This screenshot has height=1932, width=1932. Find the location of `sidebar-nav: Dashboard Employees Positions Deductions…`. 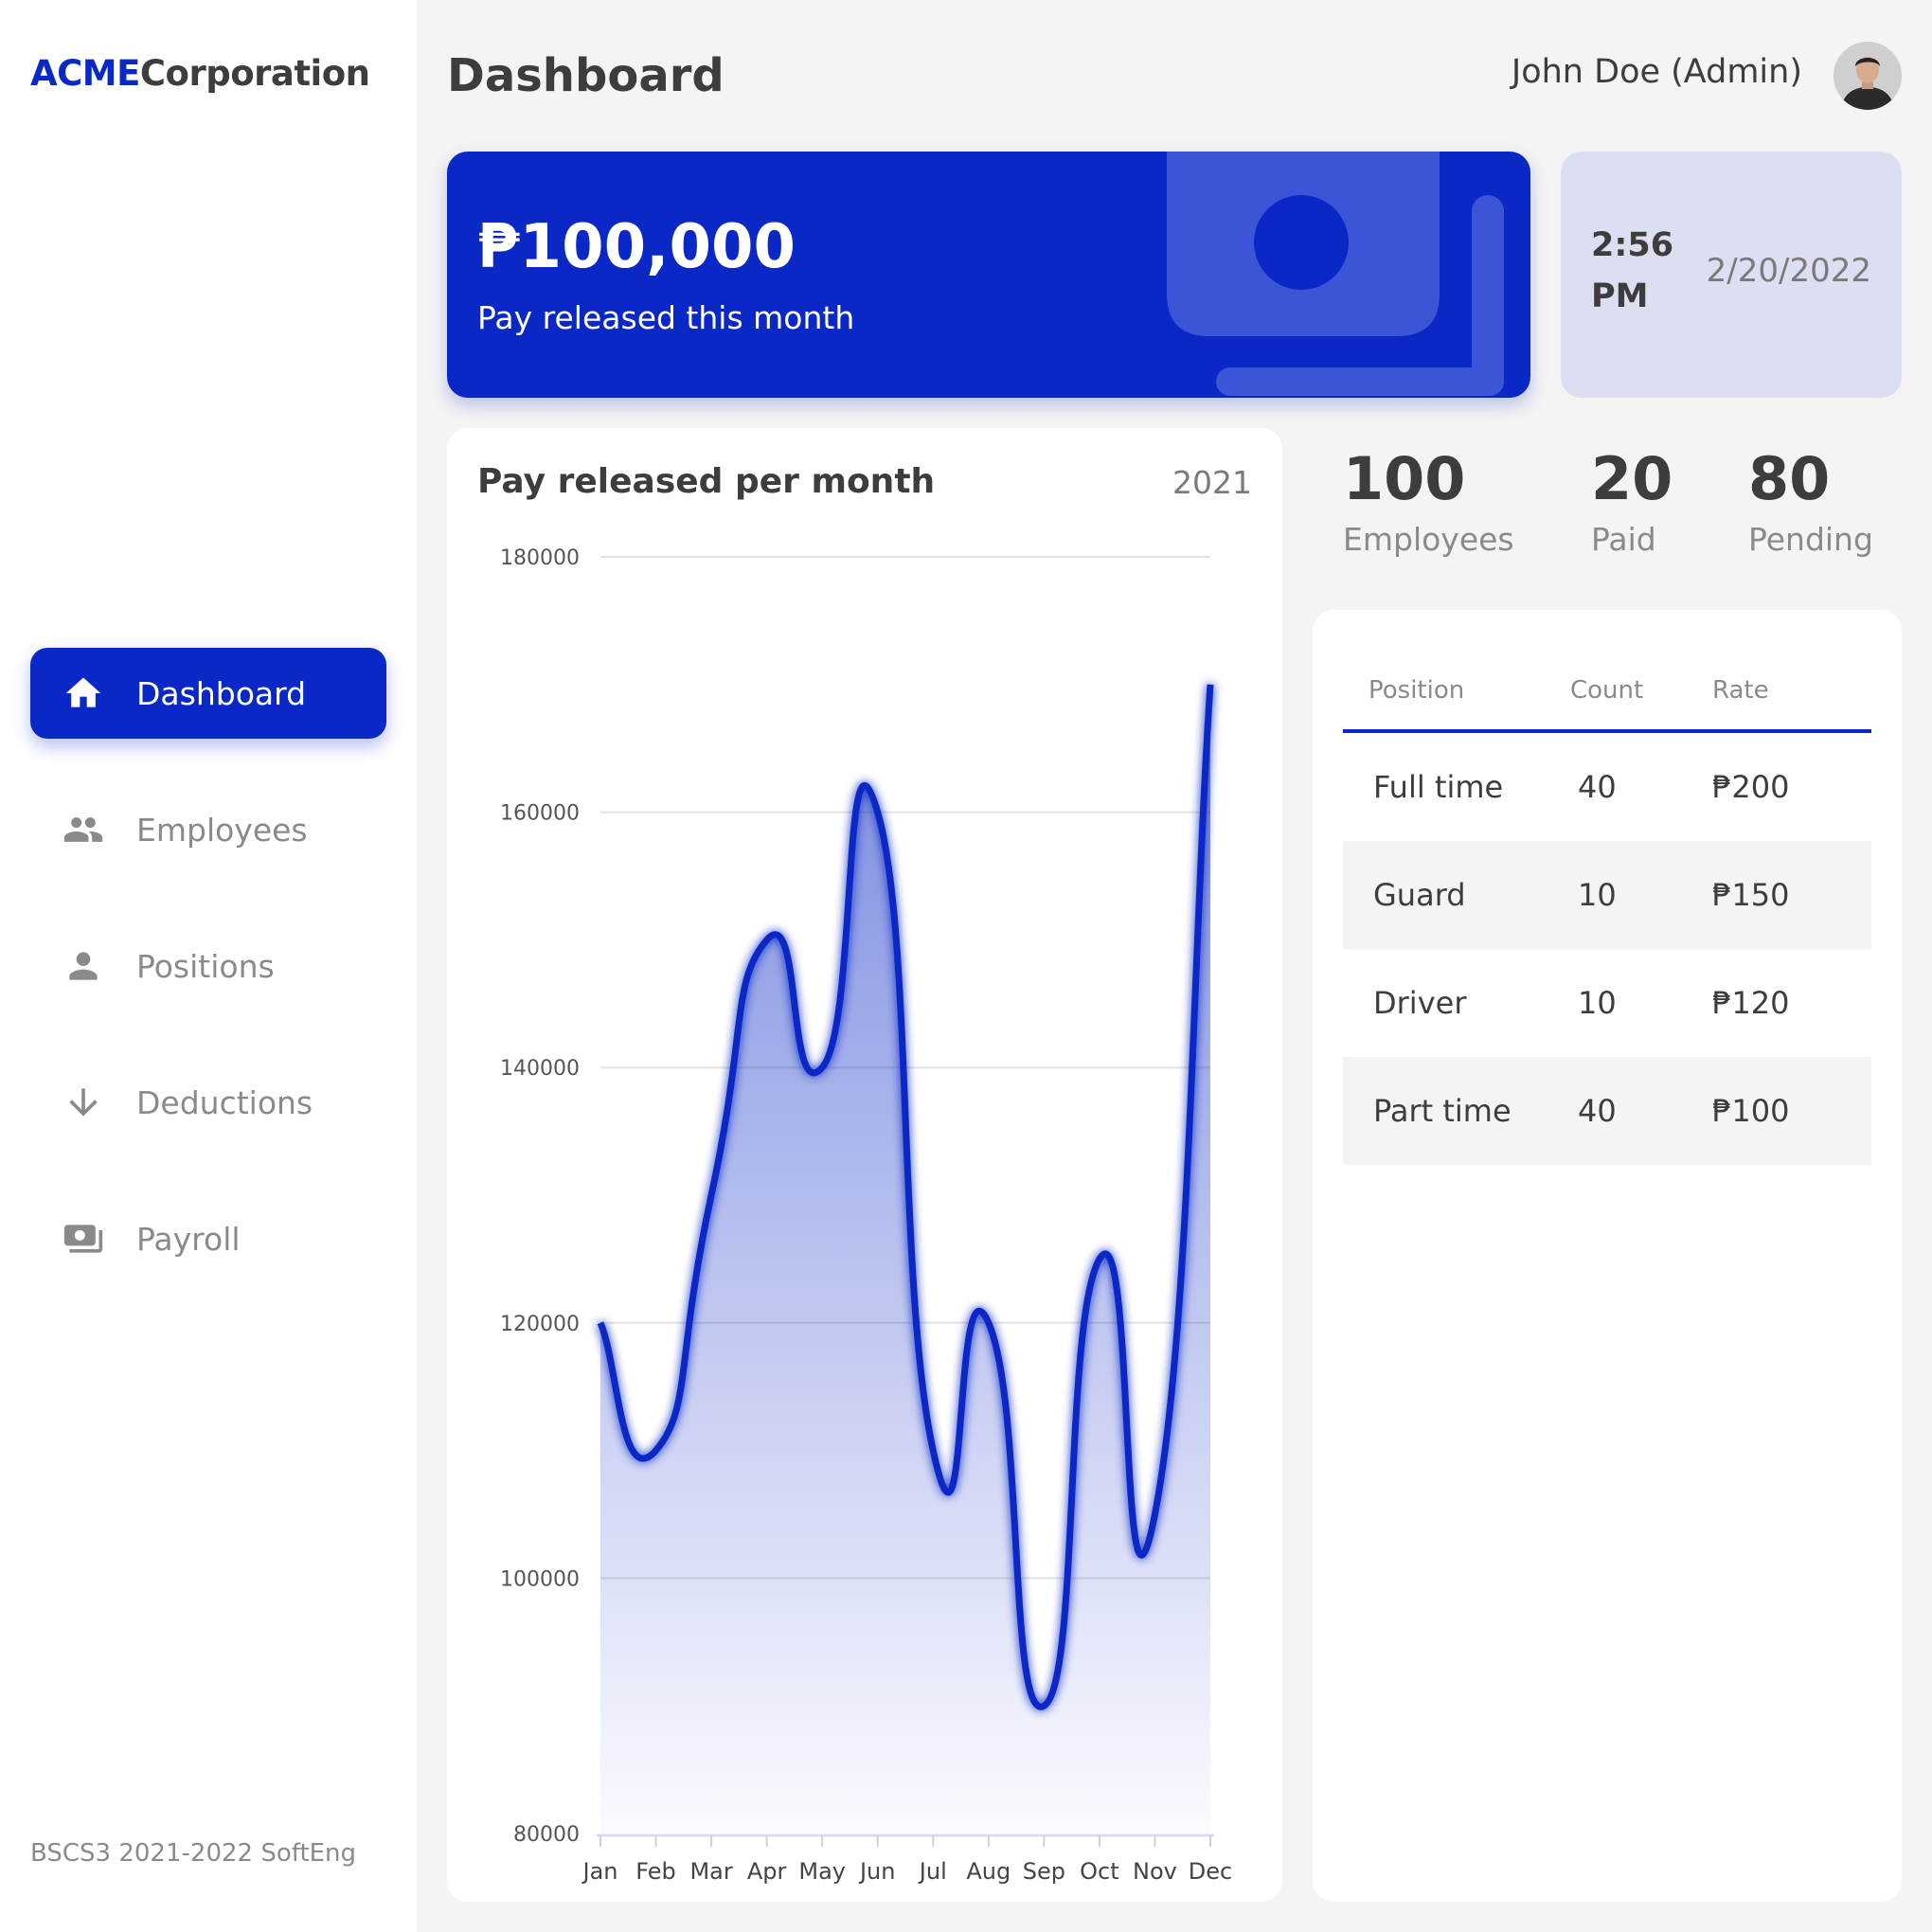

sidebar-nav: Dashboard Employees Positions Deductions… is located at coordinates (208, 989).